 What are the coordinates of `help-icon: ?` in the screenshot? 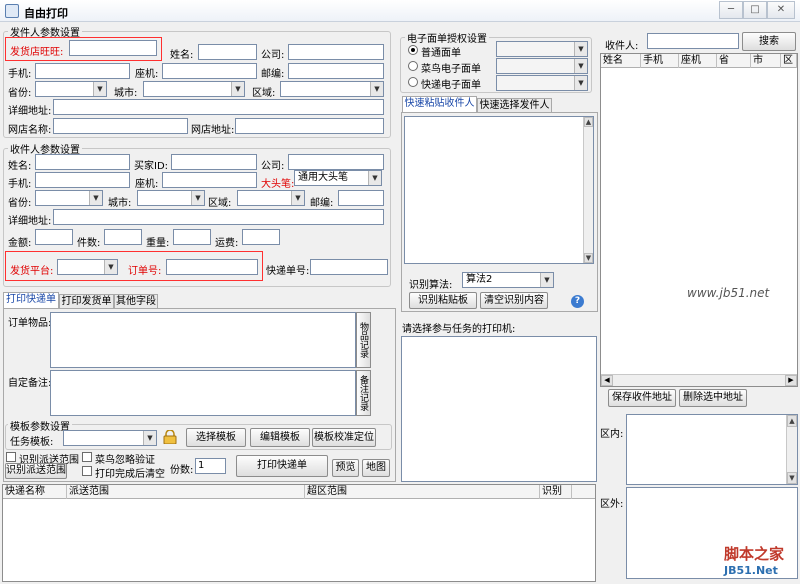 It's located at (577, 301).